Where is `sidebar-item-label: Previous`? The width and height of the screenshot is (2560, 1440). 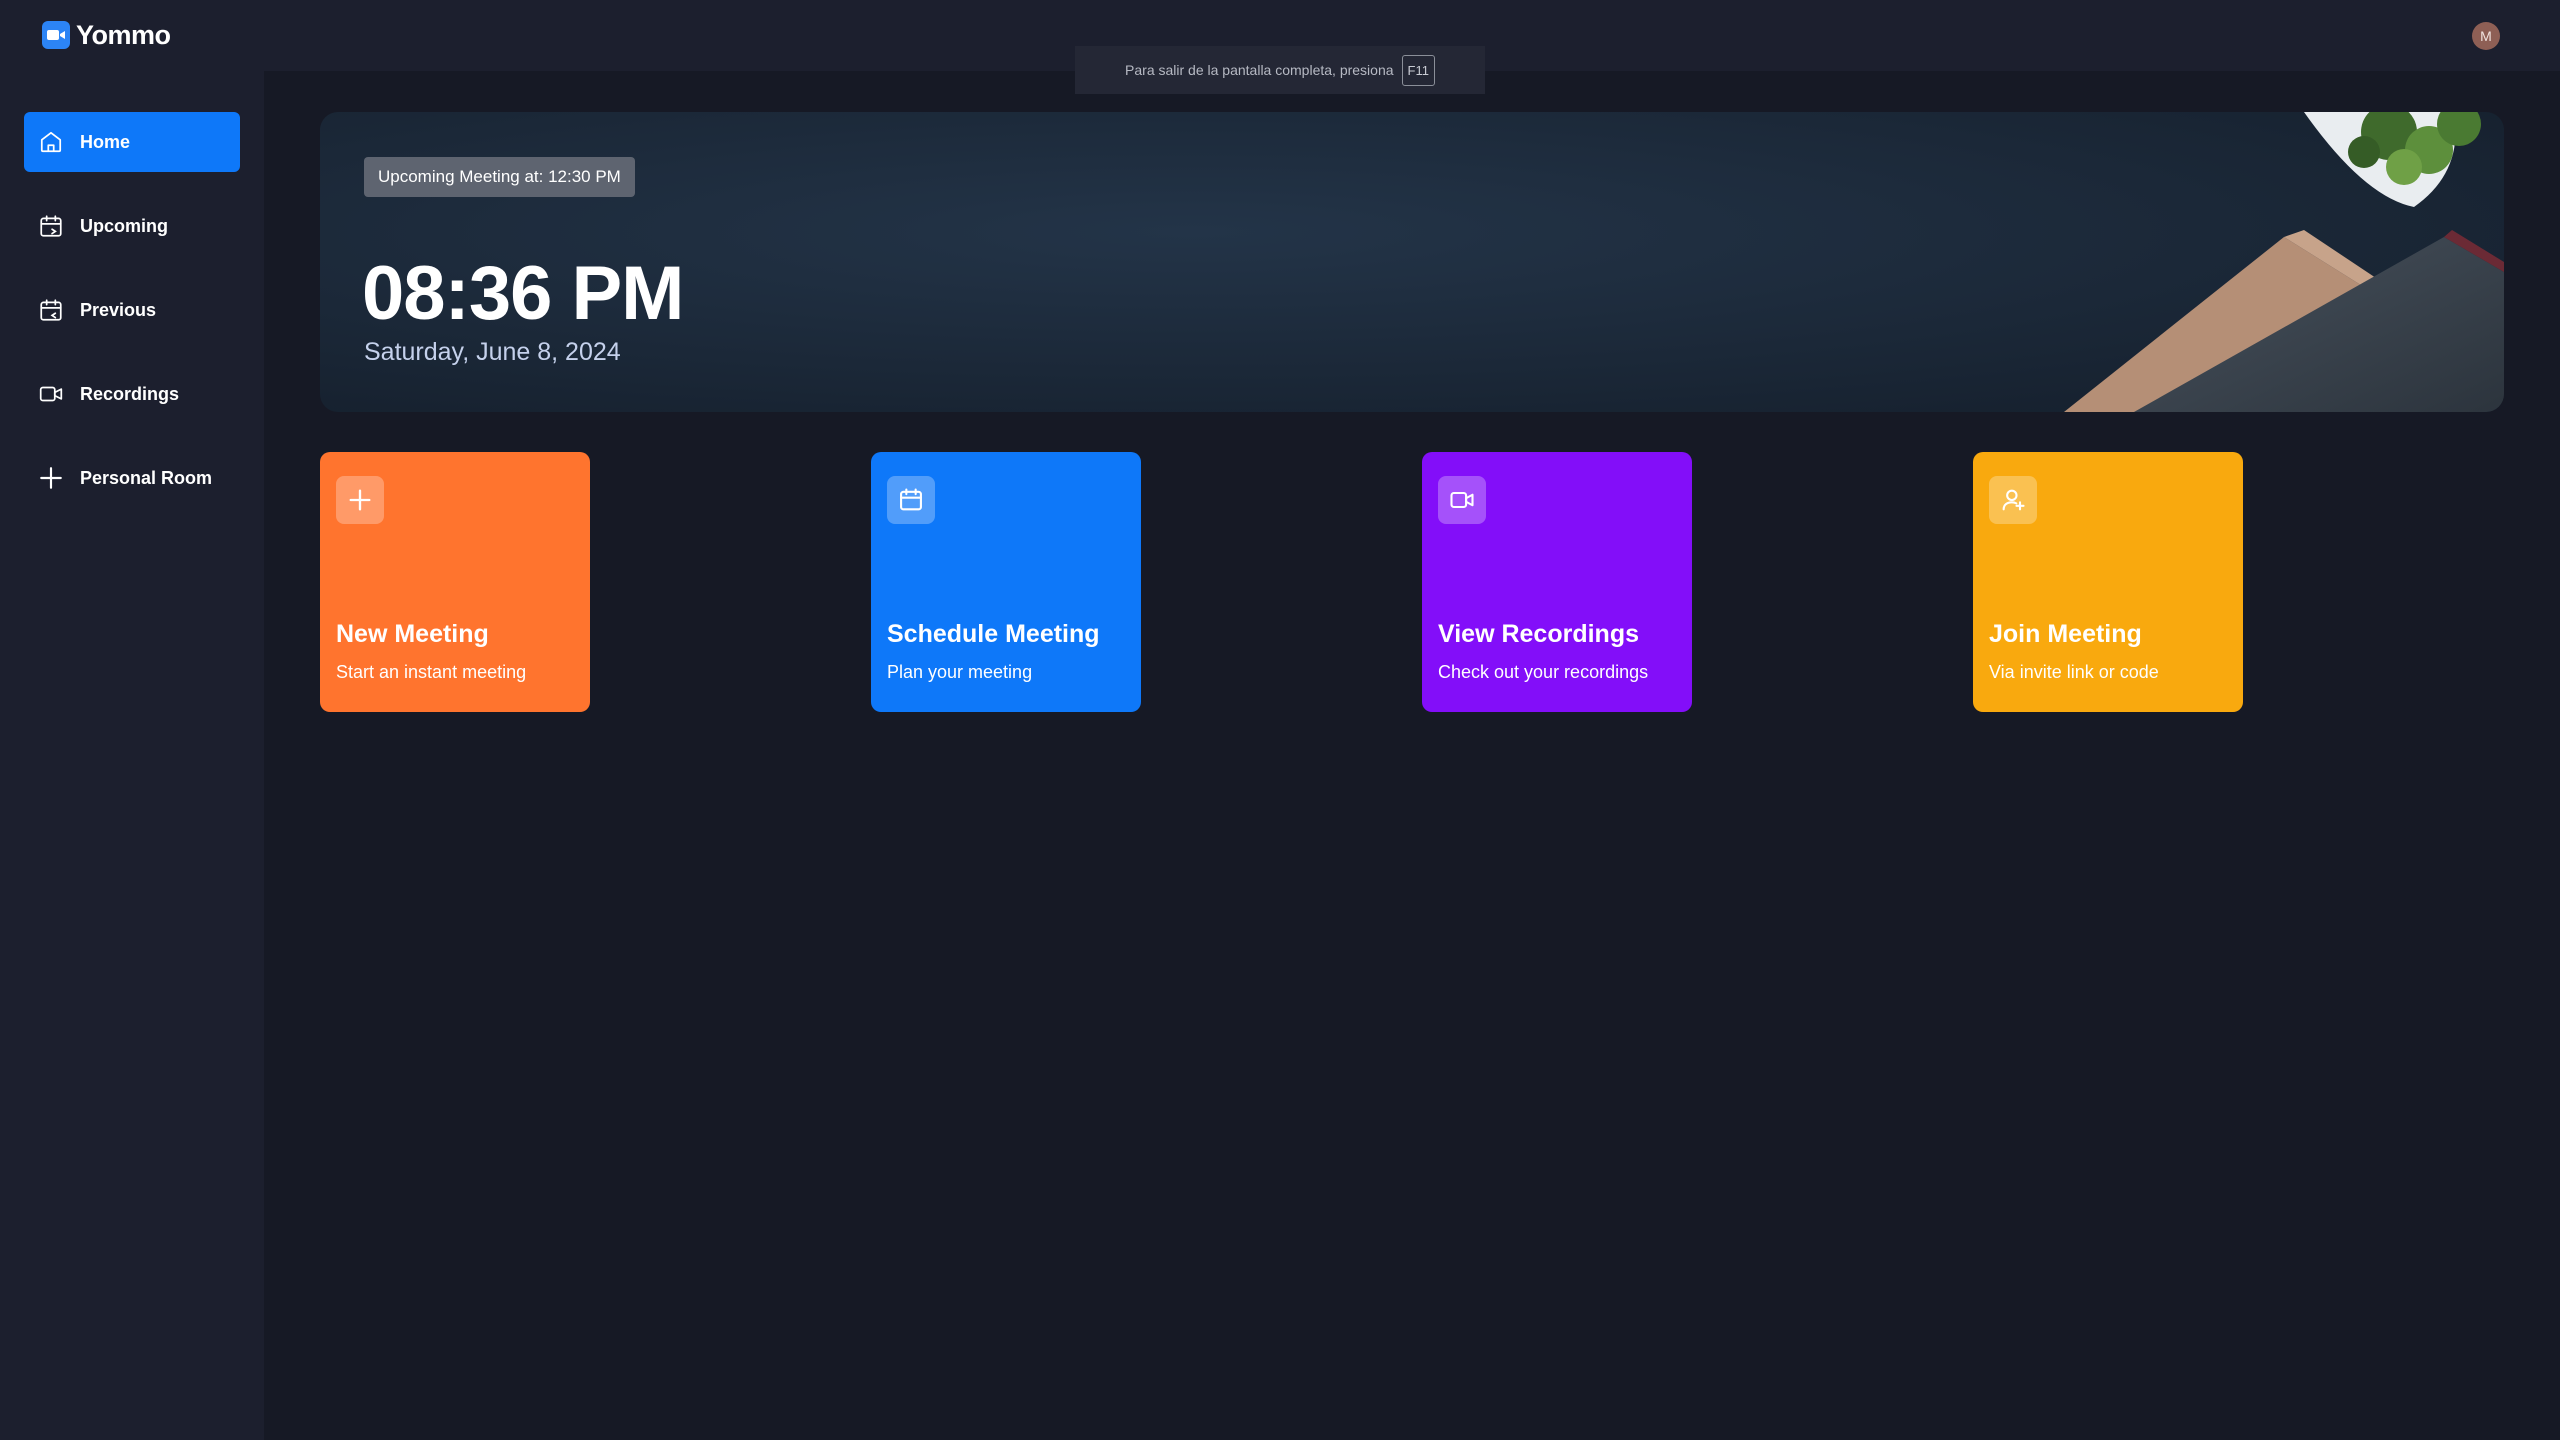 sidebar-item-label: Previous is located at coordinates (118, 309).